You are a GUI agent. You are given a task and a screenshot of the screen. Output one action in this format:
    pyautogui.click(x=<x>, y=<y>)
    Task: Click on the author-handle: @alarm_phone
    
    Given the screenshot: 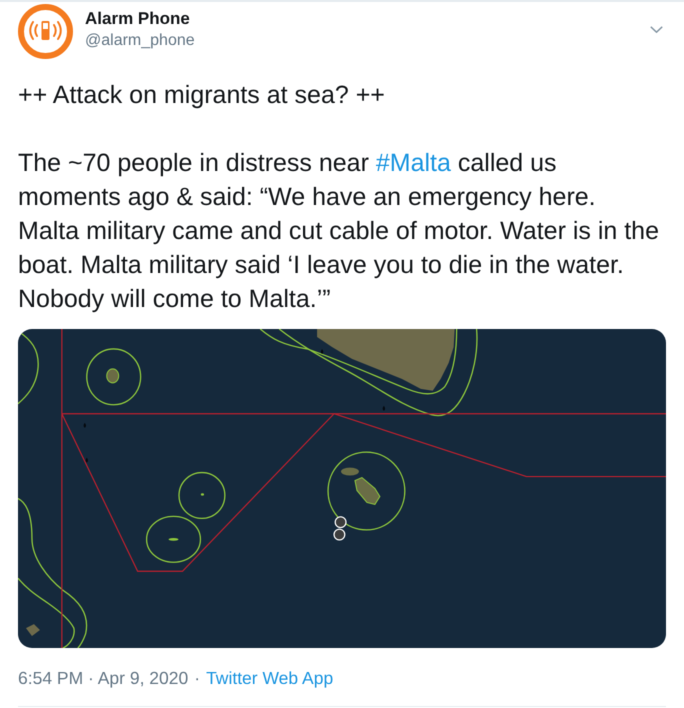 What is the action you would take?
    pyautogui.click(x=140, y=41)
    